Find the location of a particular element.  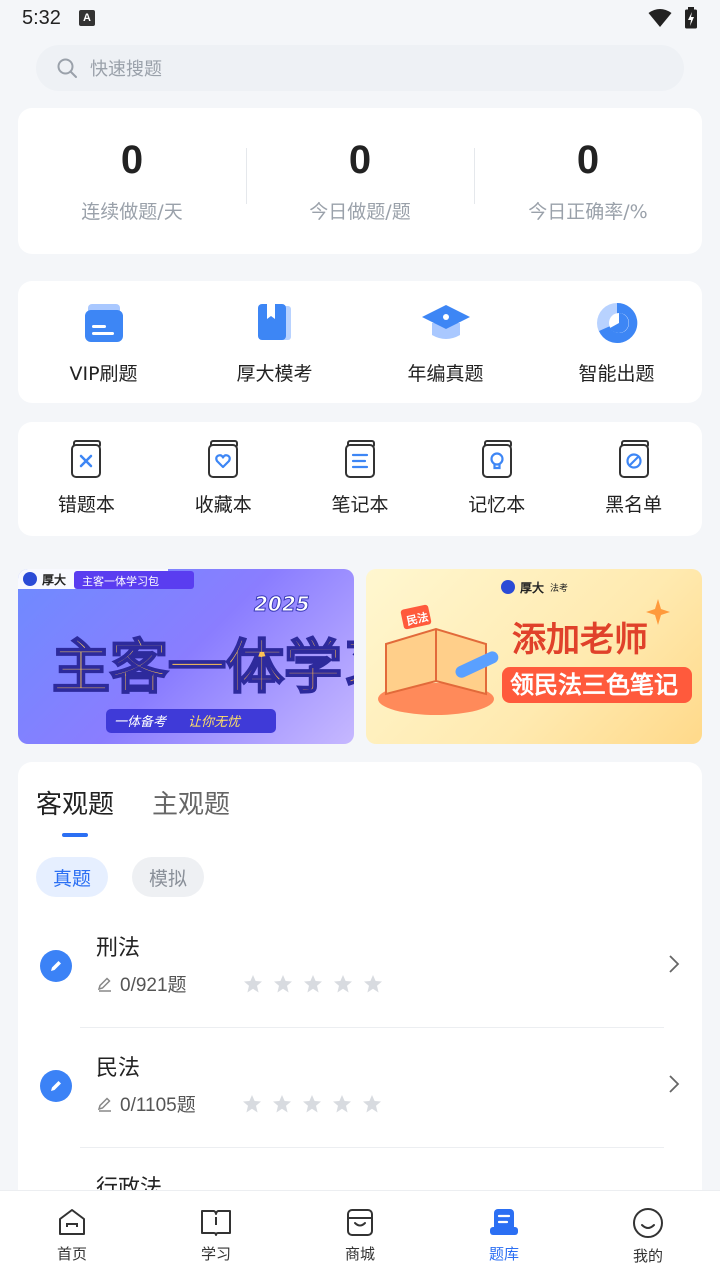

stats-card: 0 连续做题/天 0 今日做题/题 0 今日正确率/% is located at coordinates (360, 181).